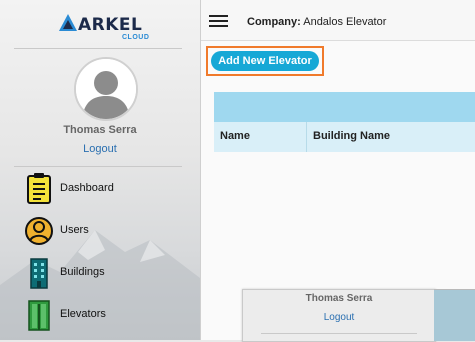 The image size is (475, 342). What do you see at coordinates (39, 315) in the screenshot?
I see `elevator-icon` at bounding box center [39, 315].